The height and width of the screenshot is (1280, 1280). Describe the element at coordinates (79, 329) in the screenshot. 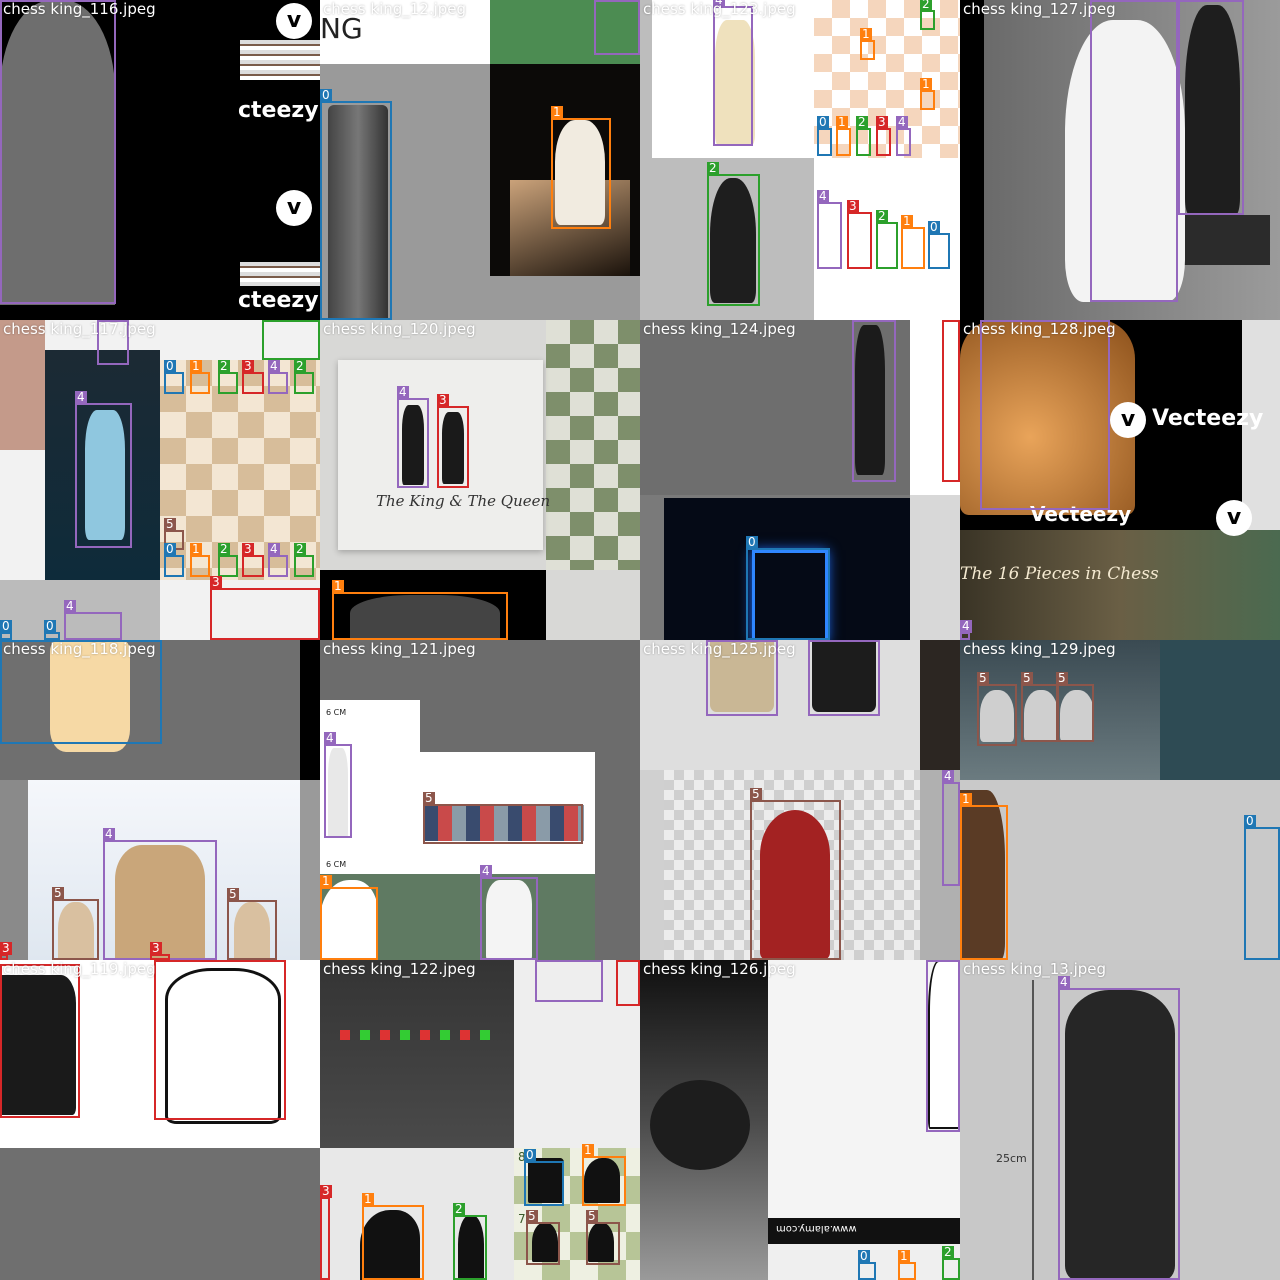

I see `tile-caption: chess king_117.jpeg` at that location.